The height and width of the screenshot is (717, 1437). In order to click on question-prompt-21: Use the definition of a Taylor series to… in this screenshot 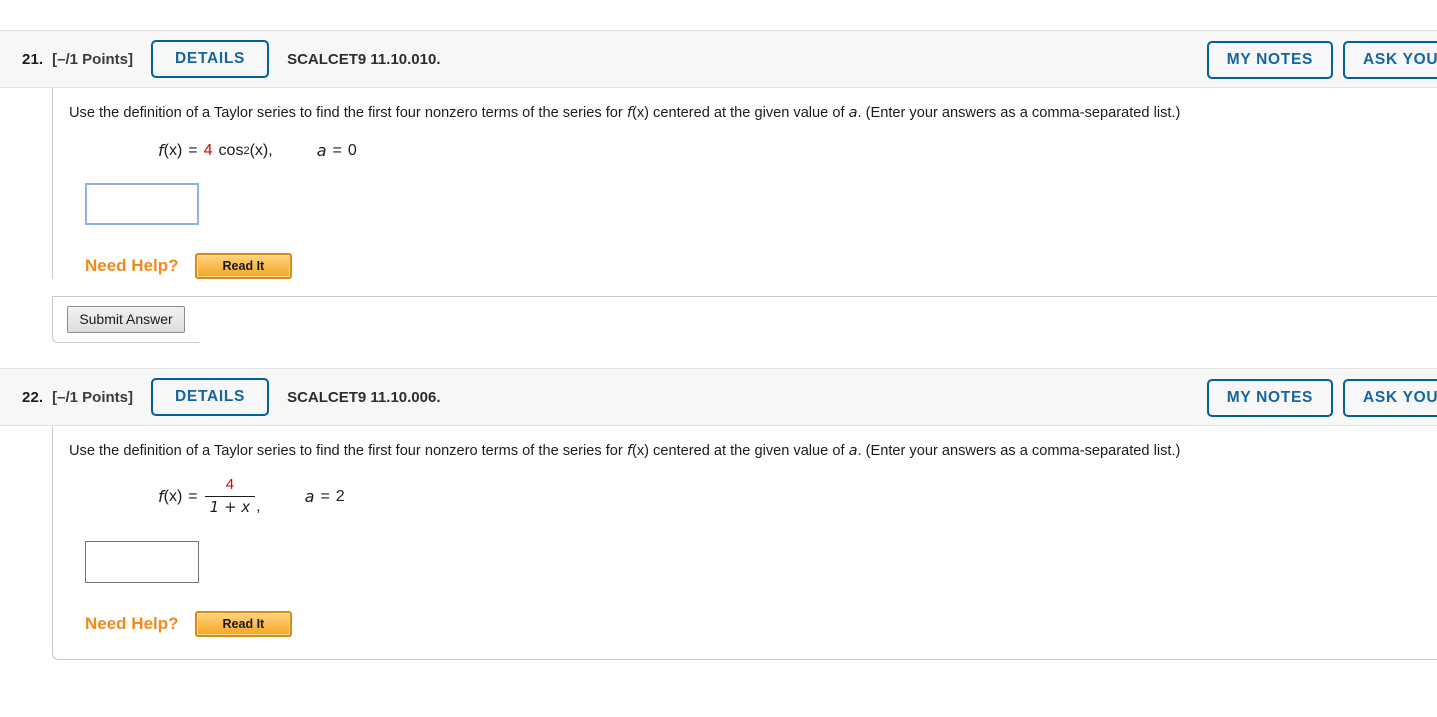, I will do `click(753, 106)`.